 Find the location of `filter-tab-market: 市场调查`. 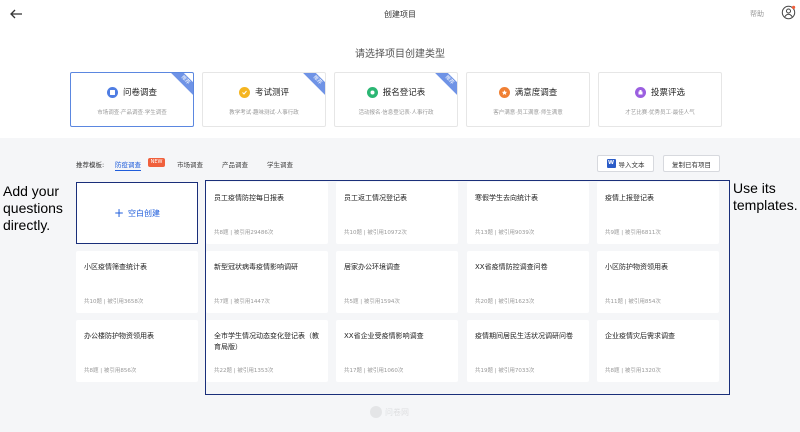

filter-tab-market: 市场调查 is located at coordinates (190, 164).